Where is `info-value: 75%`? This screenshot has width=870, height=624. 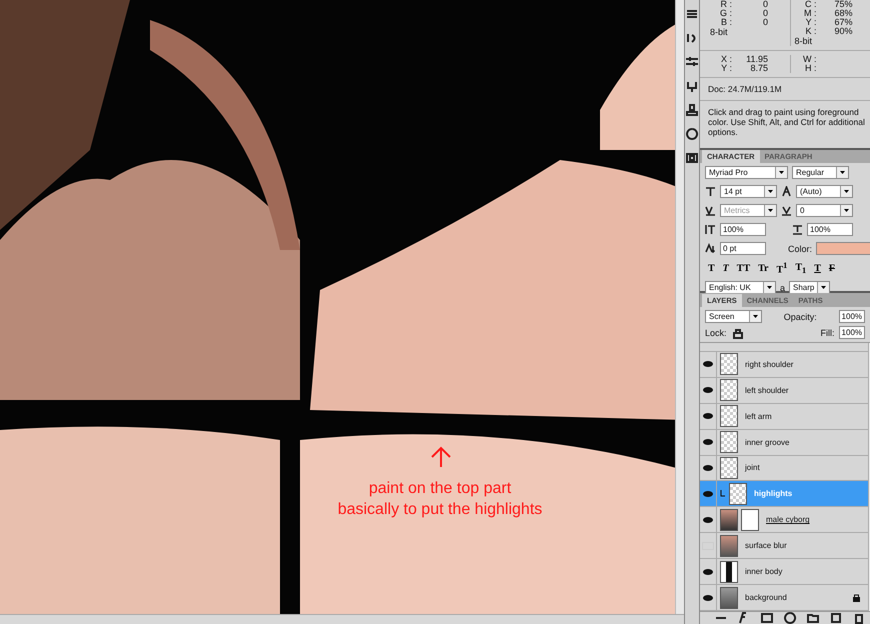
info-value: 75% is located at coordinates (842, 4).